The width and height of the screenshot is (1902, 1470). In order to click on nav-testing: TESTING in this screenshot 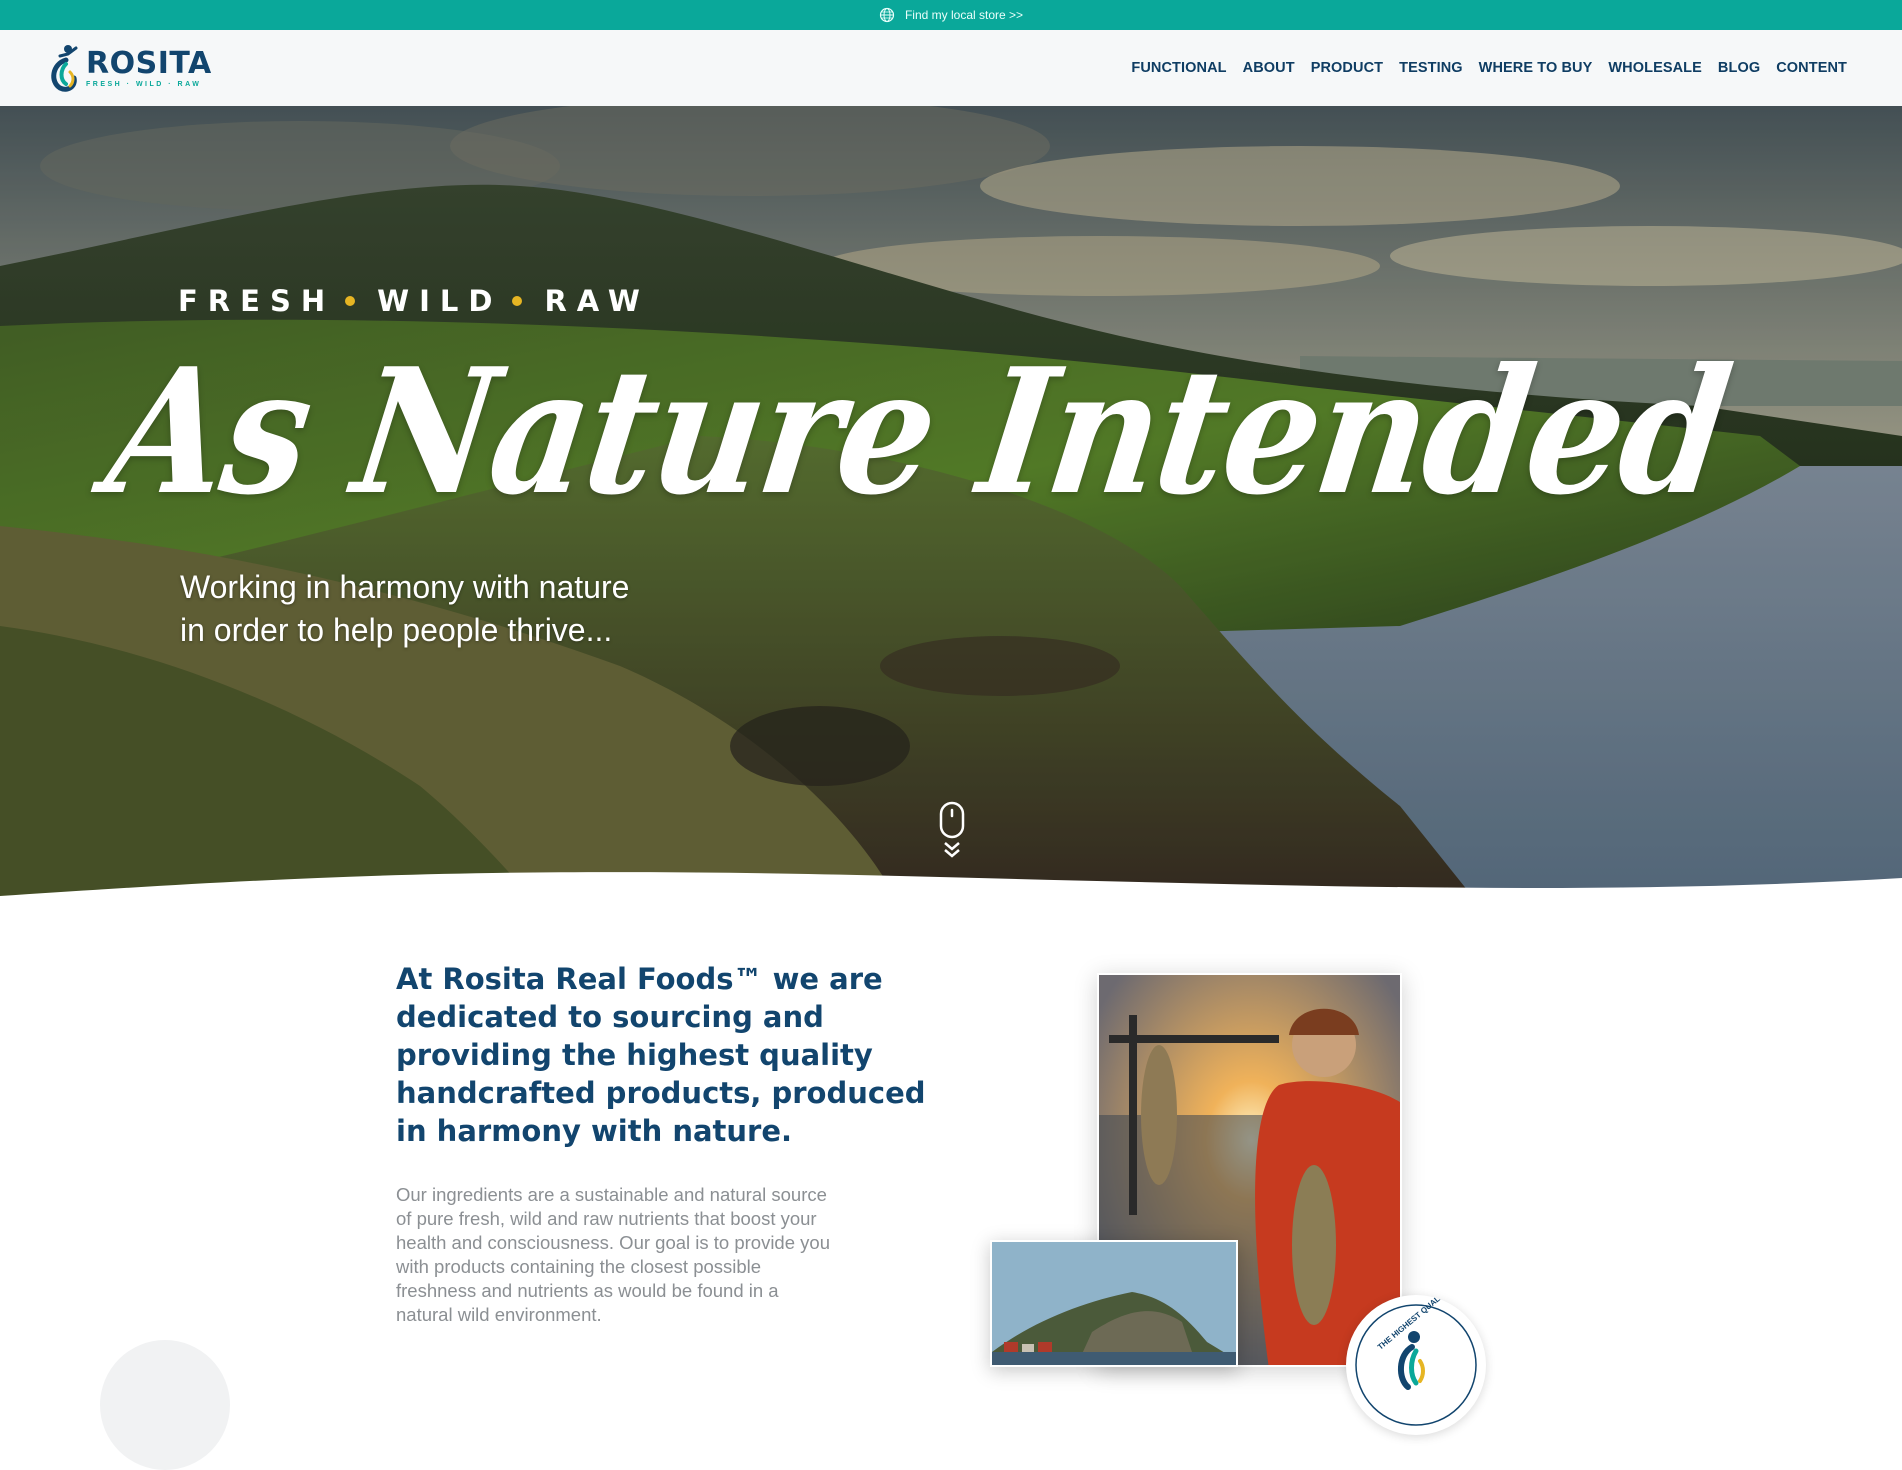, I will do `click(1431, 68)`.